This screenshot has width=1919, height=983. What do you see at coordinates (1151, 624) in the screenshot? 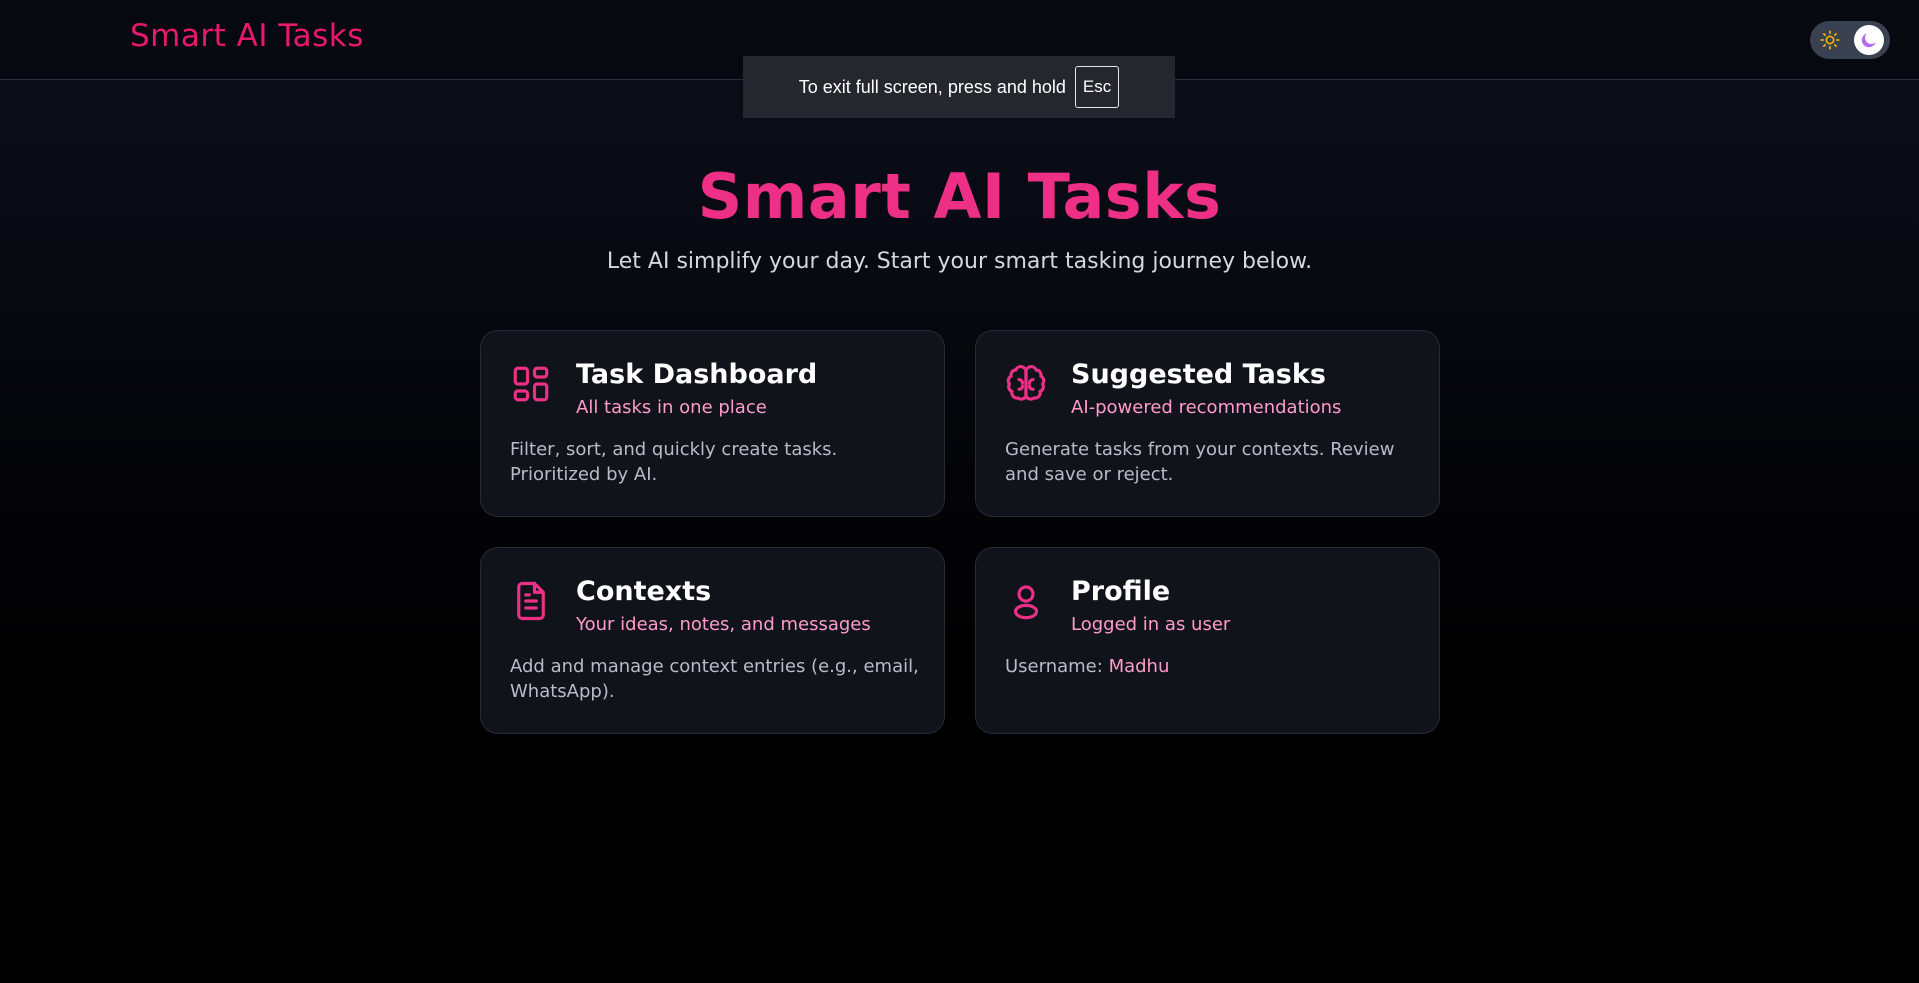
I see `card-subtitle: Logged in as user` at bounding box center [1151, 624].